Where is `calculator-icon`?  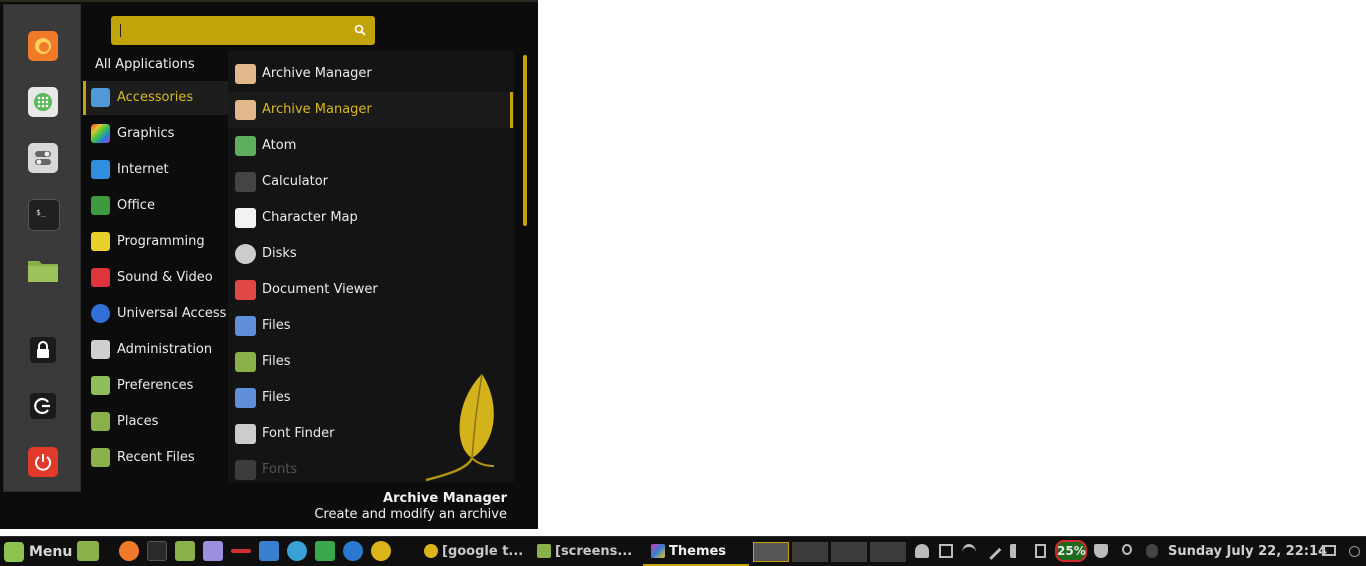
calculator-icon is located at coordinates (245, 182).